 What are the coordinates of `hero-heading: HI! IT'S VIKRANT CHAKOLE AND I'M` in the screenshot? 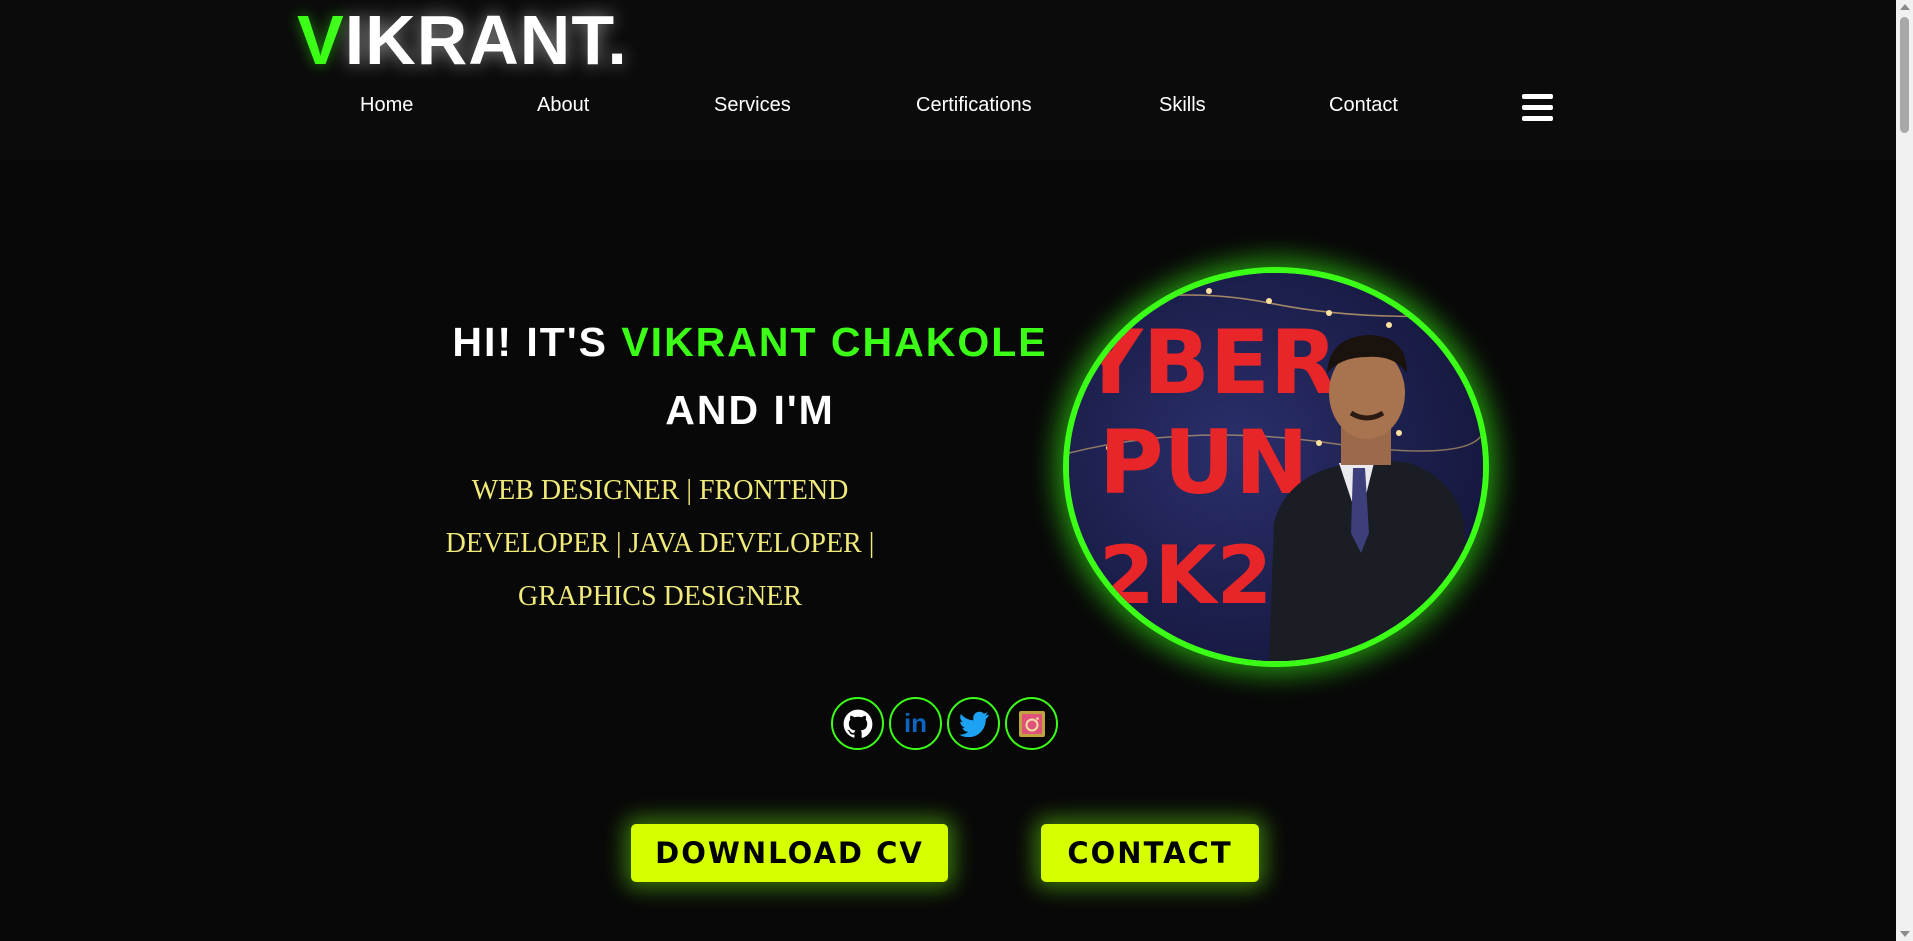 It's located at (750, 376).